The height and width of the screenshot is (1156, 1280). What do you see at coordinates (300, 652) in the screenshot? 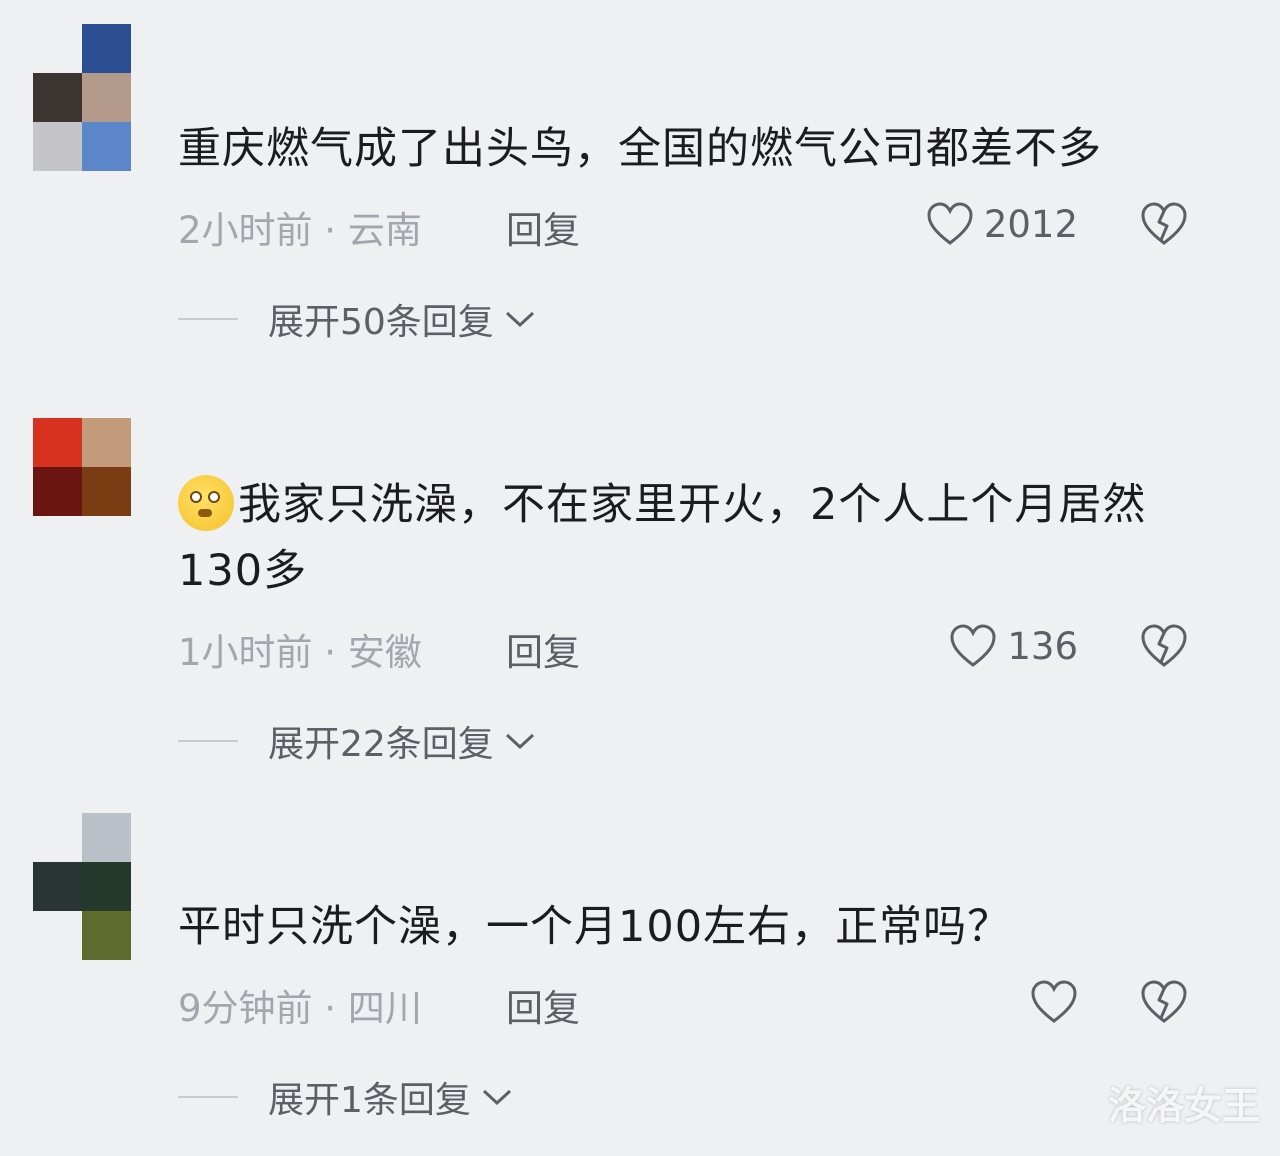
I see `comment-time-location: 1小时前 · 安徽` at bounding box center [300, 652].